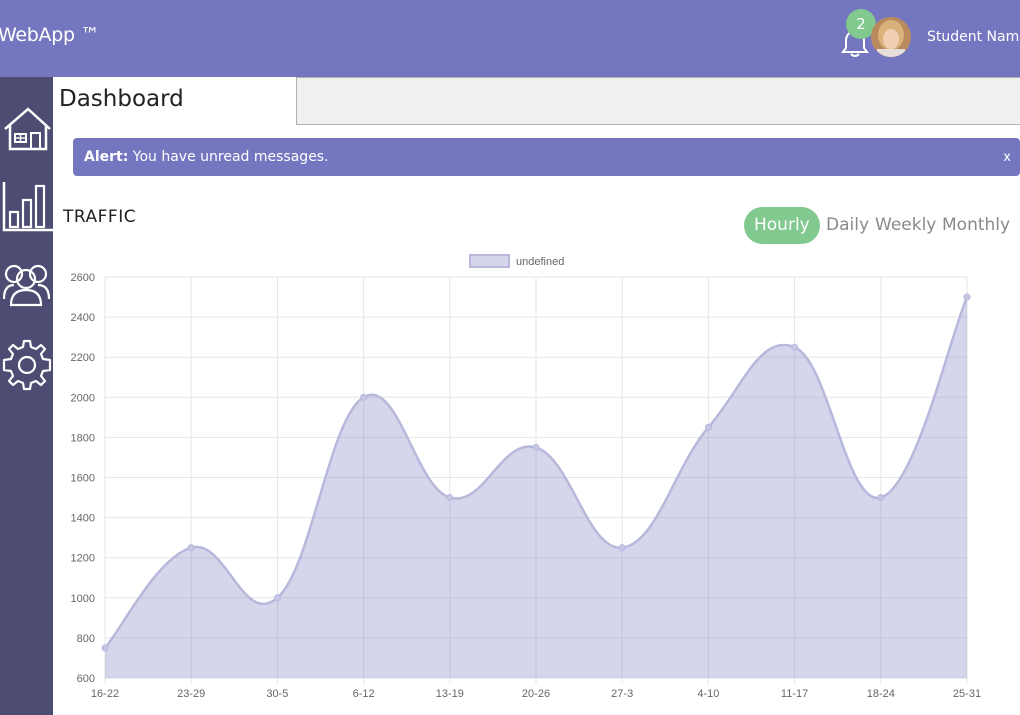 The width and height of the screenshot is (1020, 715). What do you see at coordinates (891, 37) in the screenshot?
I see `avatar` at bounding box center [891, 37].